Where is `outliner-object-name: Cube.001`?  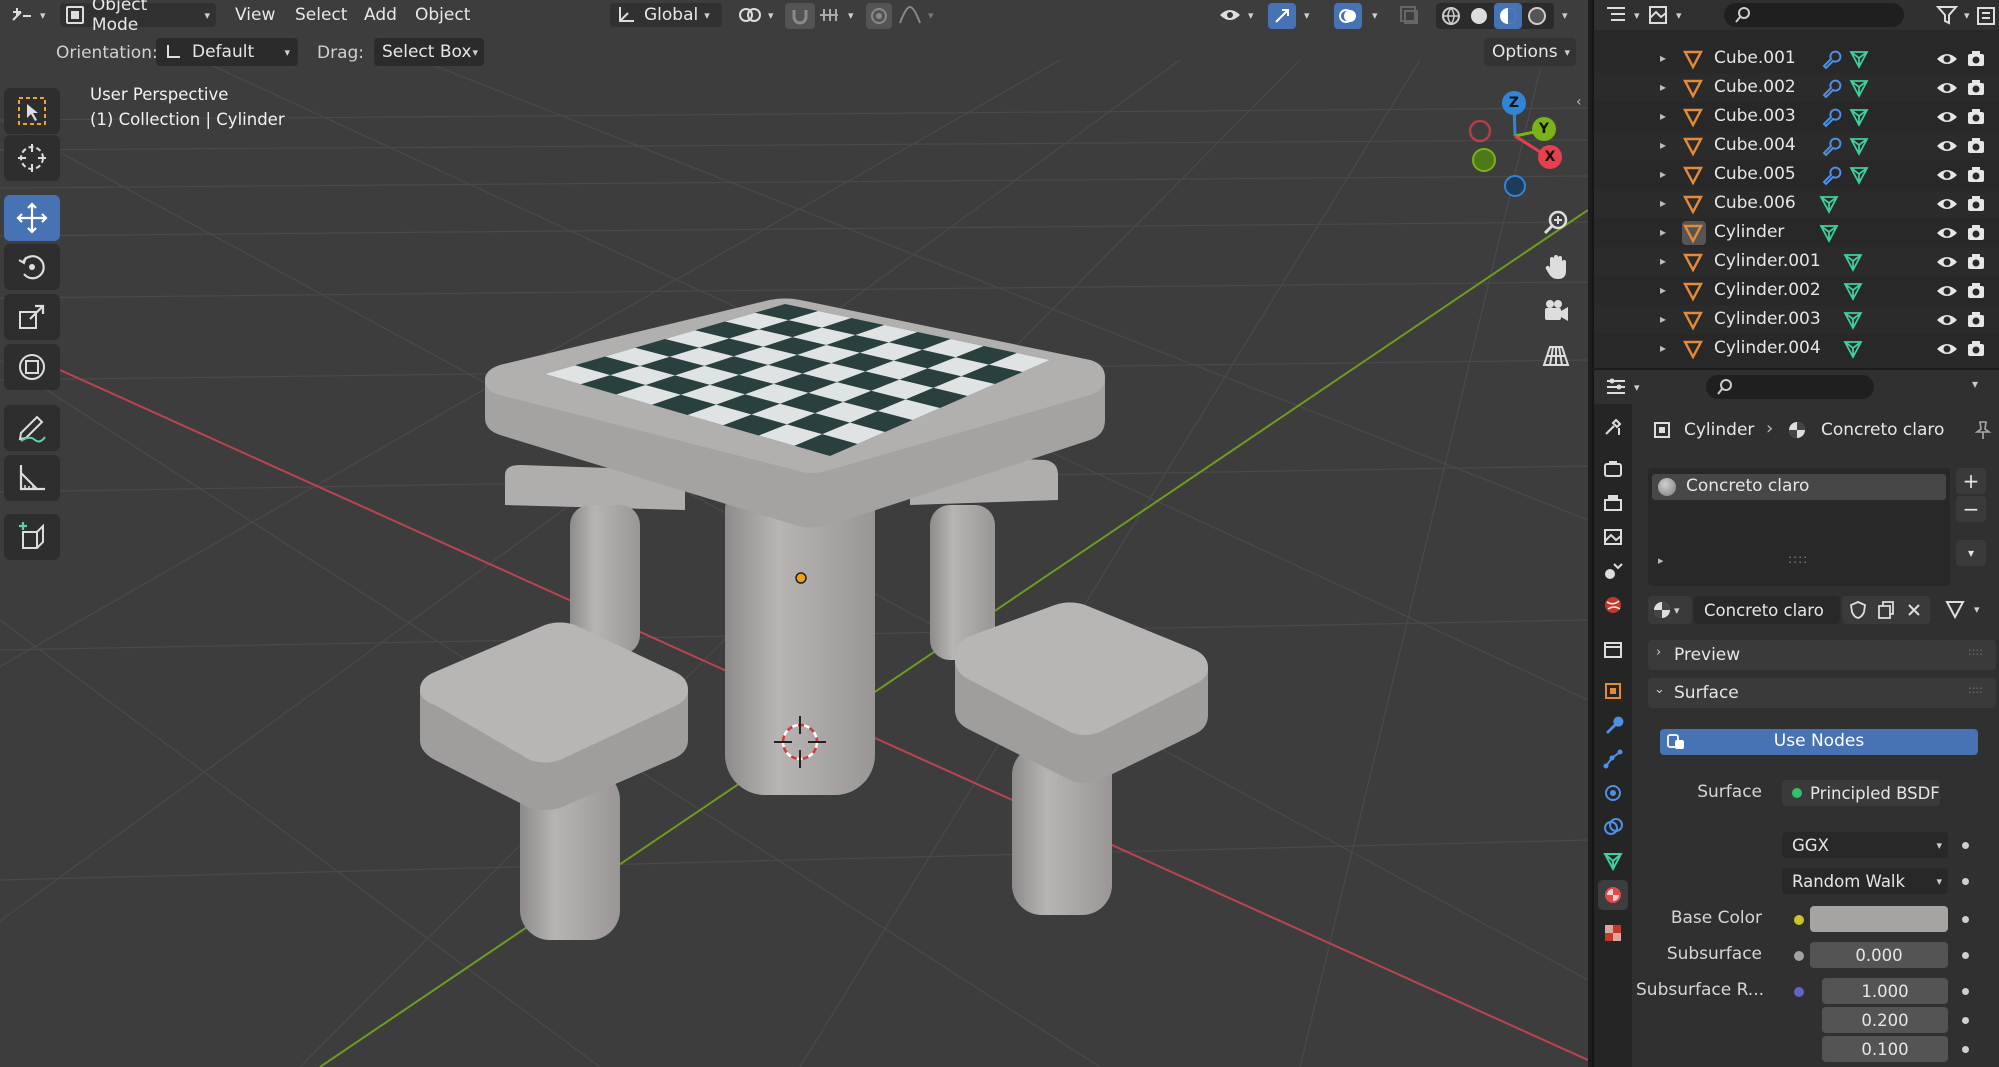
outliner-object-name: Cube.001 is located at coordinates (1755, 58).